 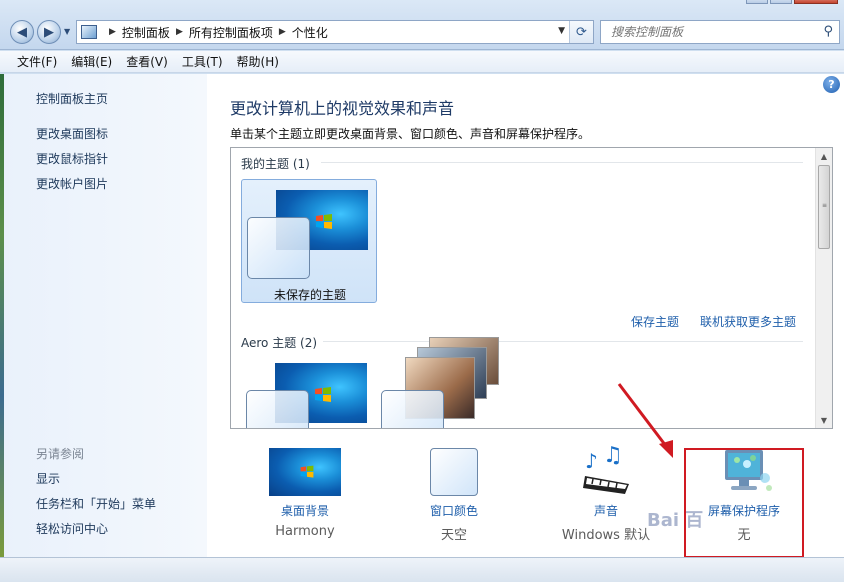 I want to click on menu-help: 帮助(H), so click(x=258, y=61).